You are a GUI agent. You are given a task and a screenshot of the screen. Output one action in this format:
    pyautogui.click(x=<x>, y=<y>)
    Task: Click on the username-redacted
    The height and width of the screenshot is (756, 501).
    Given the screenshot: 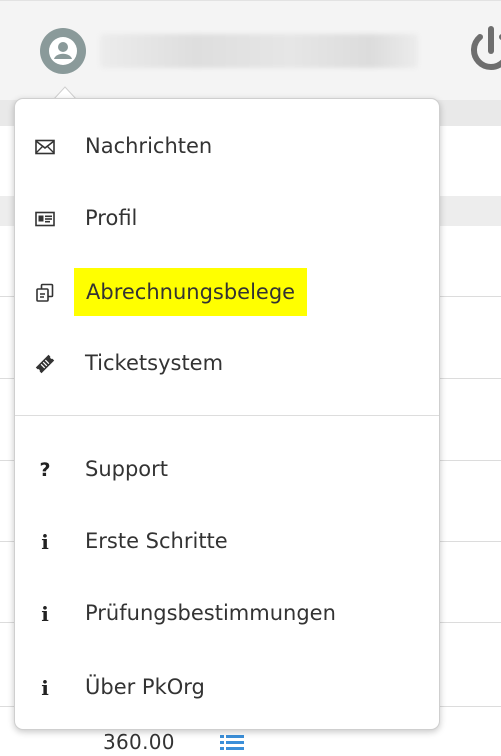 What is the action you would take?
    pyautogui.click(x=259, y=51)
    